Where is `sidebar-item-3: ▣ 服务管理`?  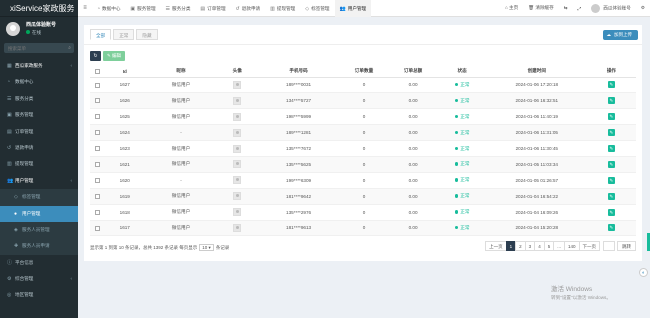 sidebar-item-3: ▣ 服务管理 is located at coordinates (39, 115).